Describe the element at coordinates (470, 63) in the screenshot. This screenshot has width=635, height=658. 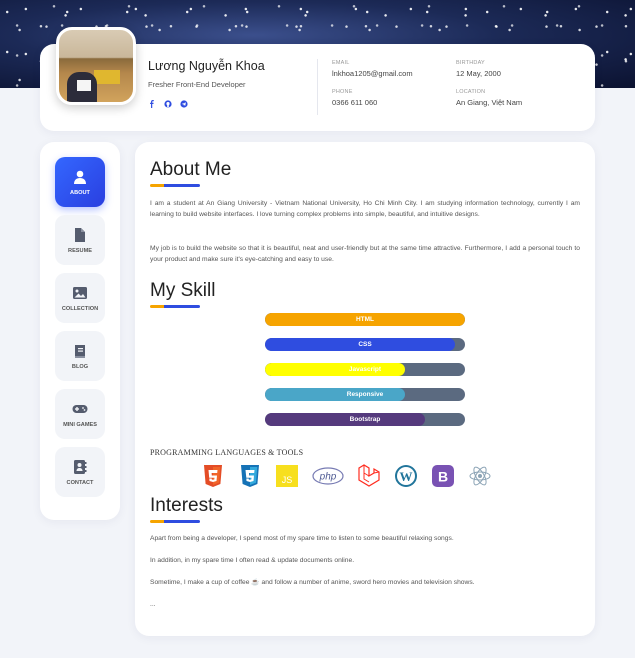
I see `info-label: BIRTHDAY` at that location.